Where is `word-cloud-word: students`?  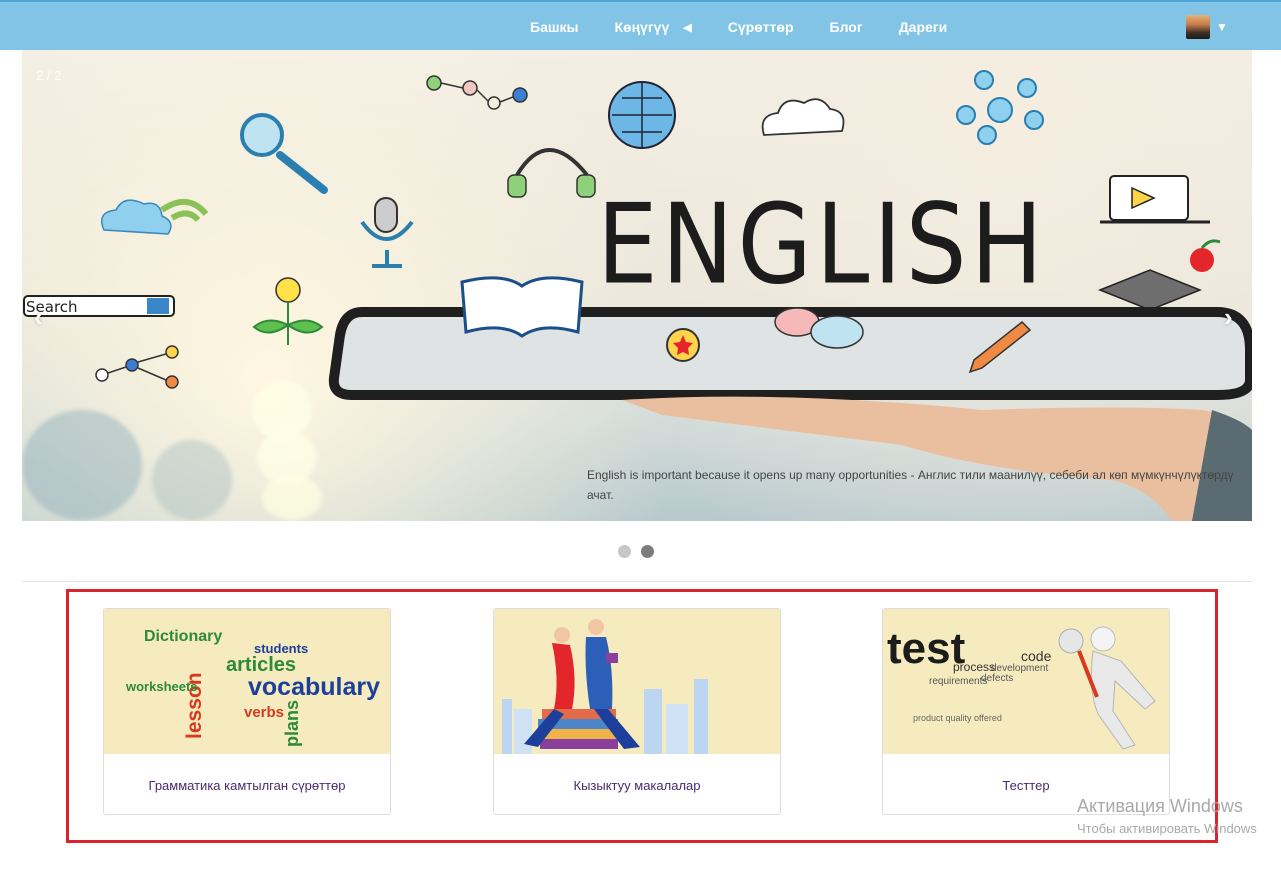
word-cloud-word: students is located at coordinates (281, 648).